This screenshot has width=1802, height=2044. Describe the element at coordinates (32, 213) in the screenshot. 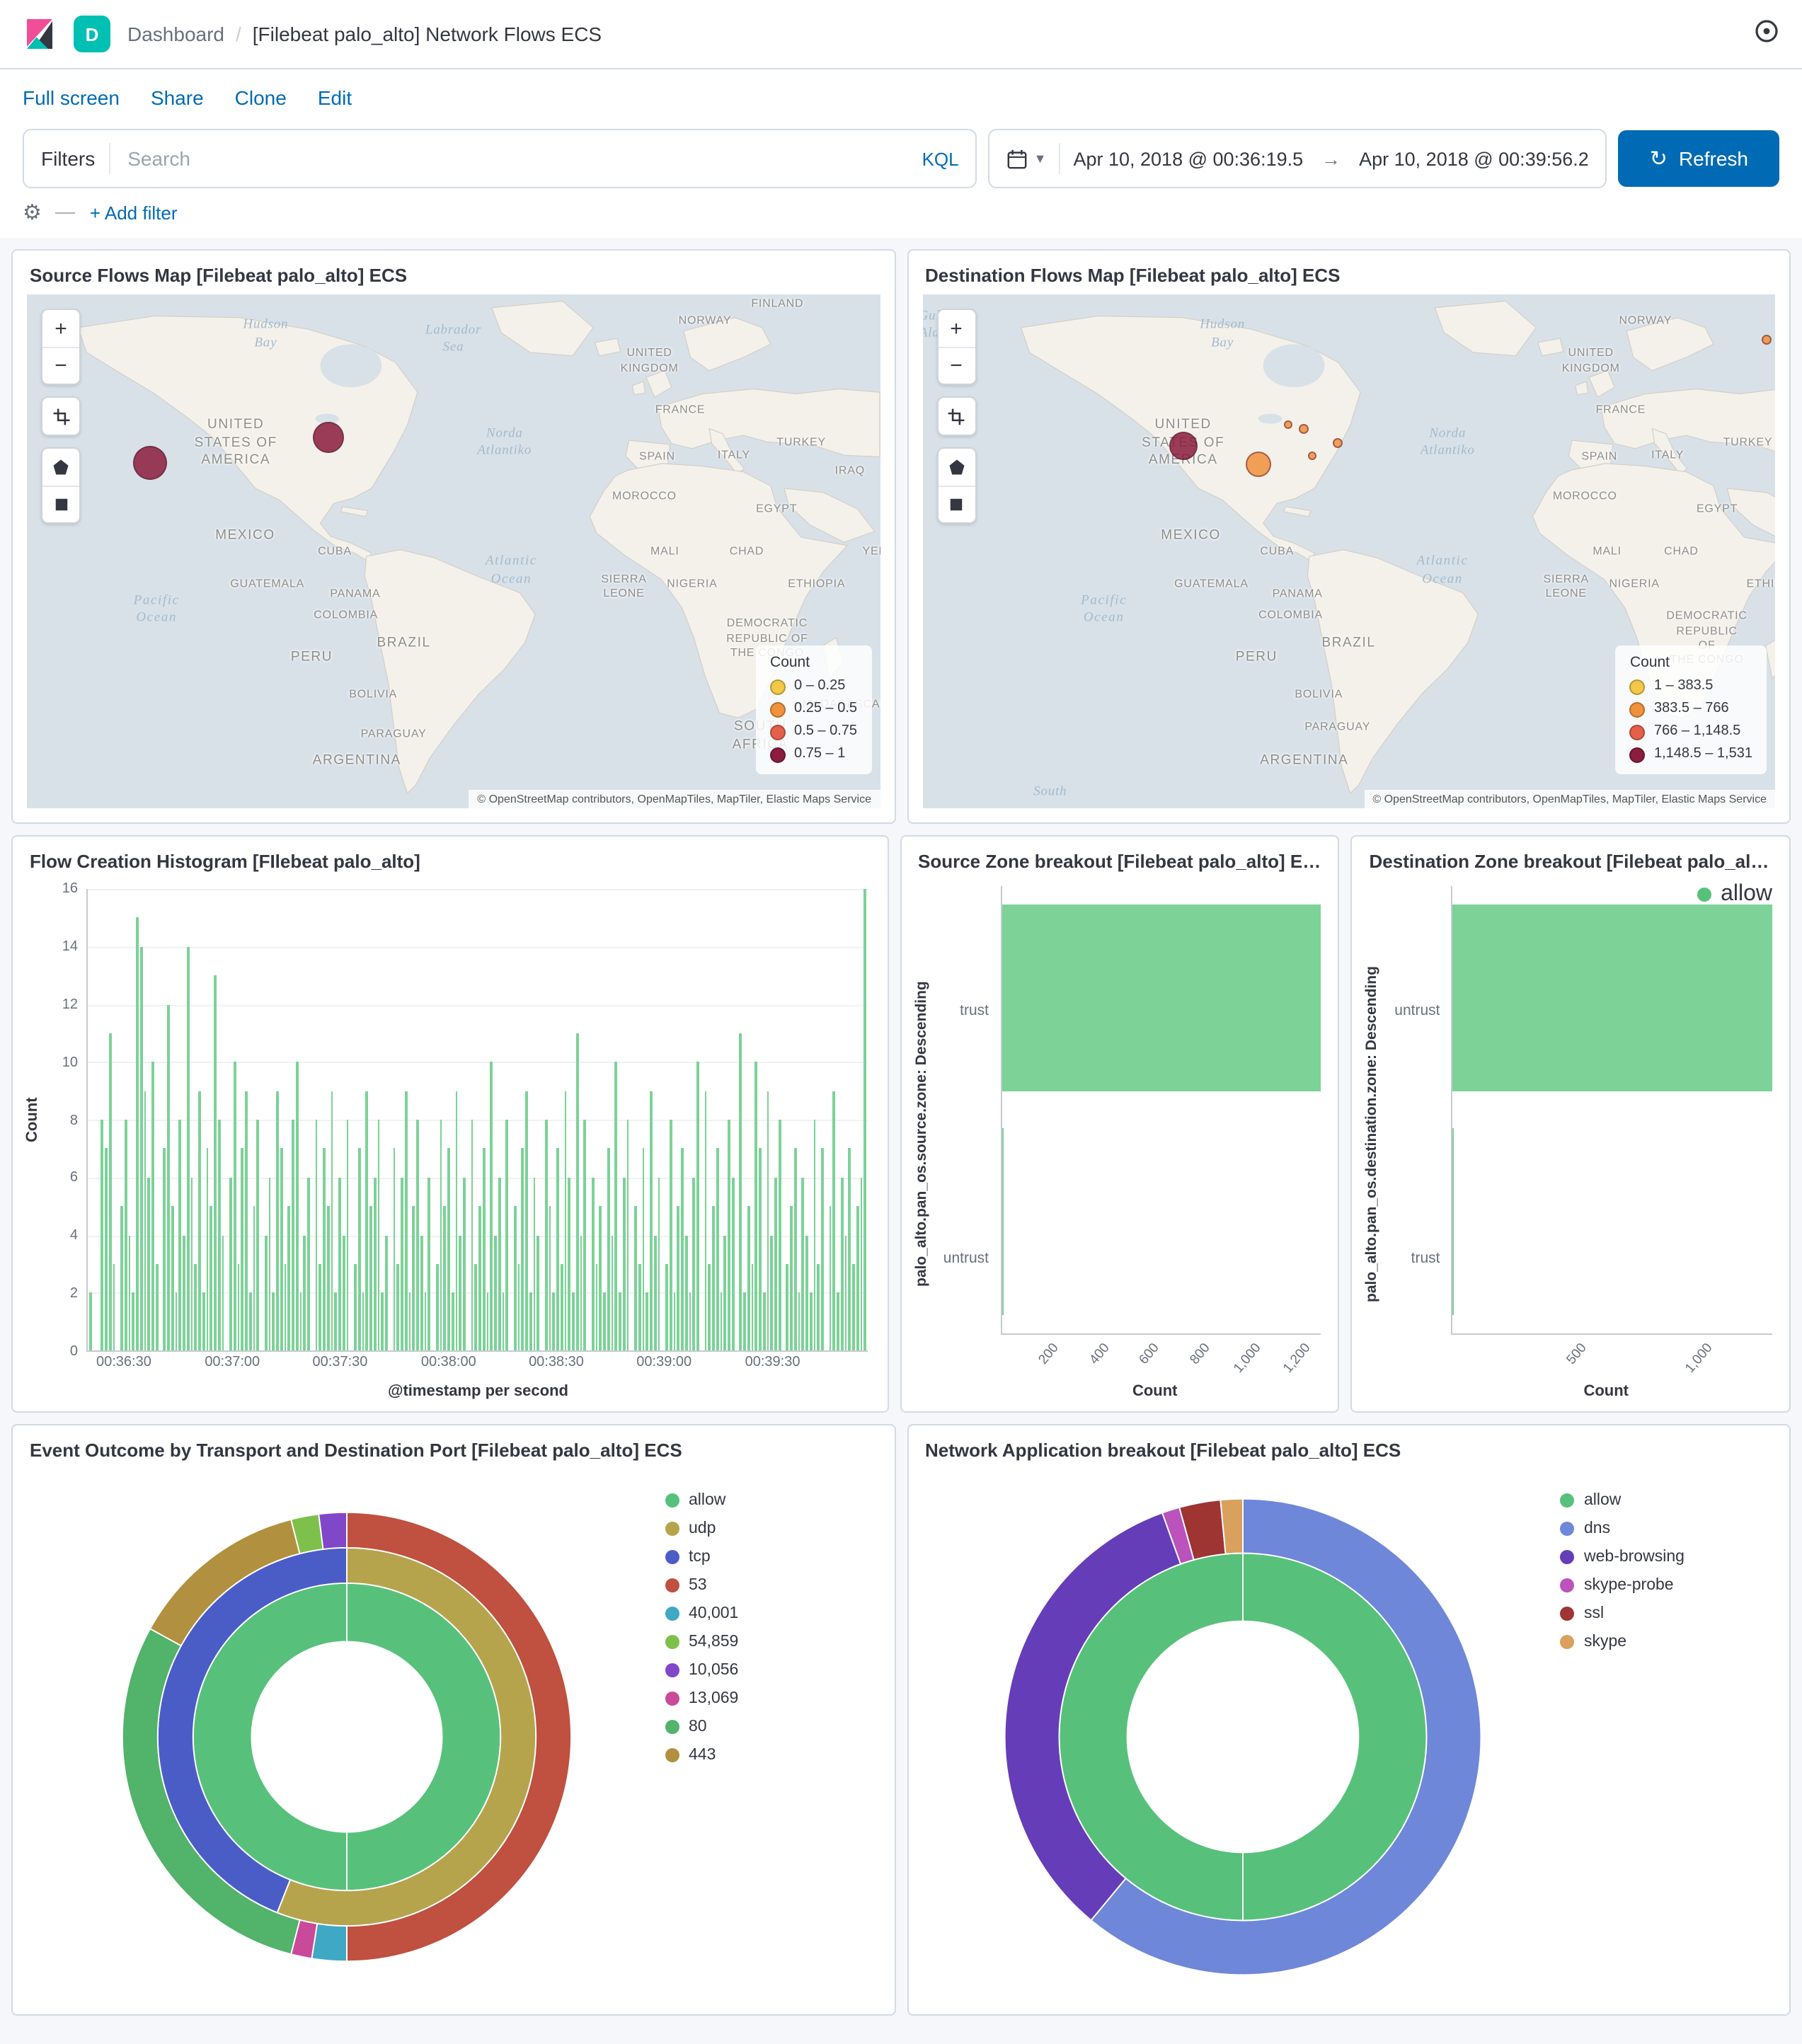

I see `gear-icon: ⚙` at that location.